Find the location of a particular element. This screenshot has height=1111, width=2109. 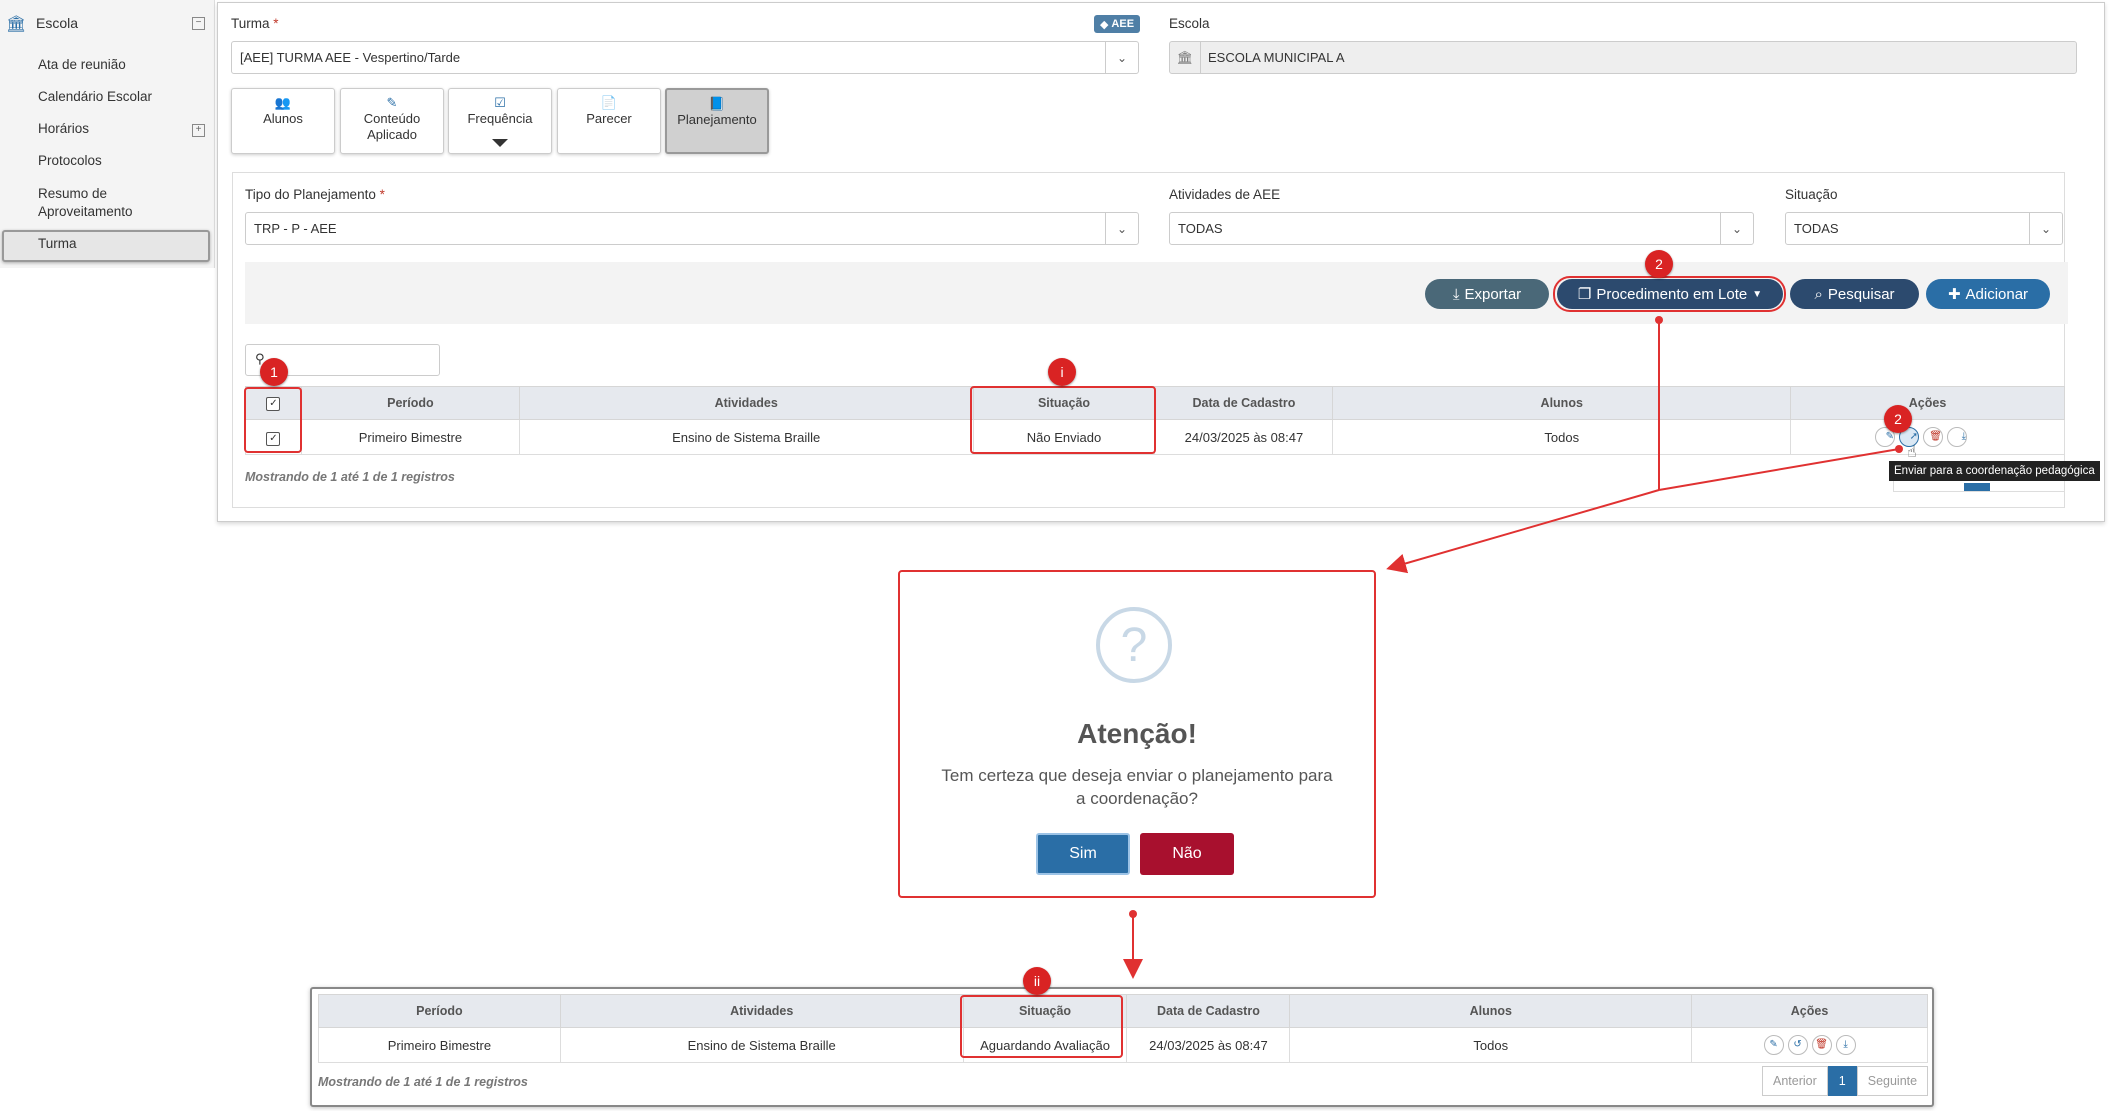

next-page-button: Seguinte is located at coordinates (1892, 1081).